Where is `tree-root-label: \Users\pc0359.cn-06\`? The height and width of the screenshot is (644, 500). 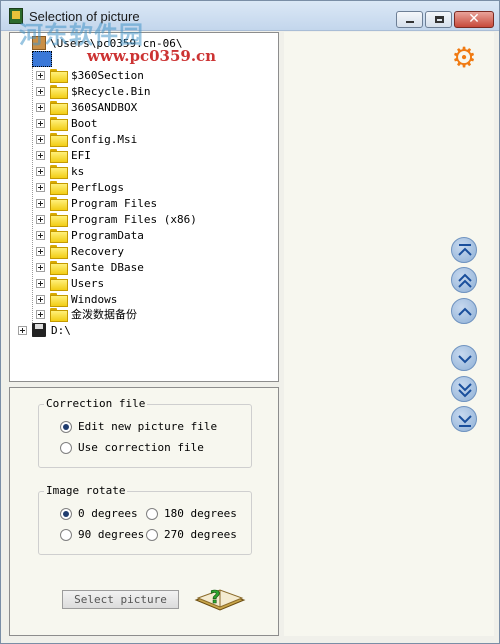
tree-root-label: \Users\pc0359.cn-06\ is located at coordinates (116, 43).